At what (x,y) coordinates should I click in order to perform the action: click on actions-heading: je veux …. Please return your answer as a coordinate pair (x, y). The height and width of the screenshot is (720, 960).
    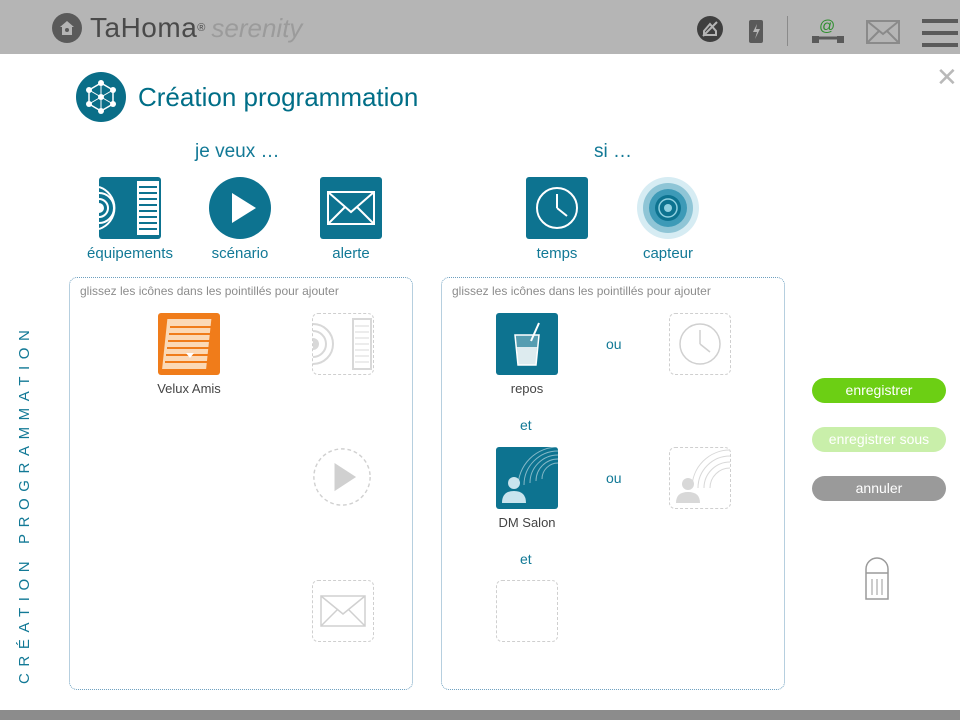
    Looking at the image, I should click on (237, 151).